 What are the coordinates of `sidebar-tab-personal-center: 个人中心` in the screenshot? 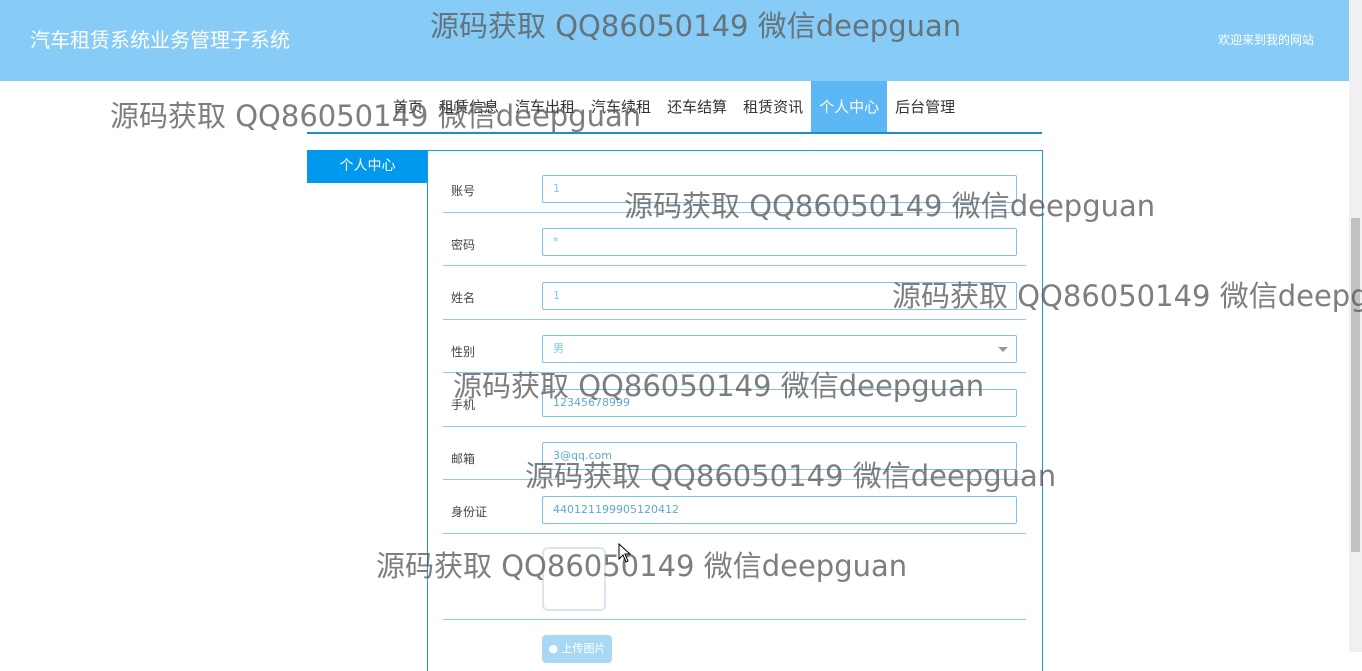 It's located at (367, 166).